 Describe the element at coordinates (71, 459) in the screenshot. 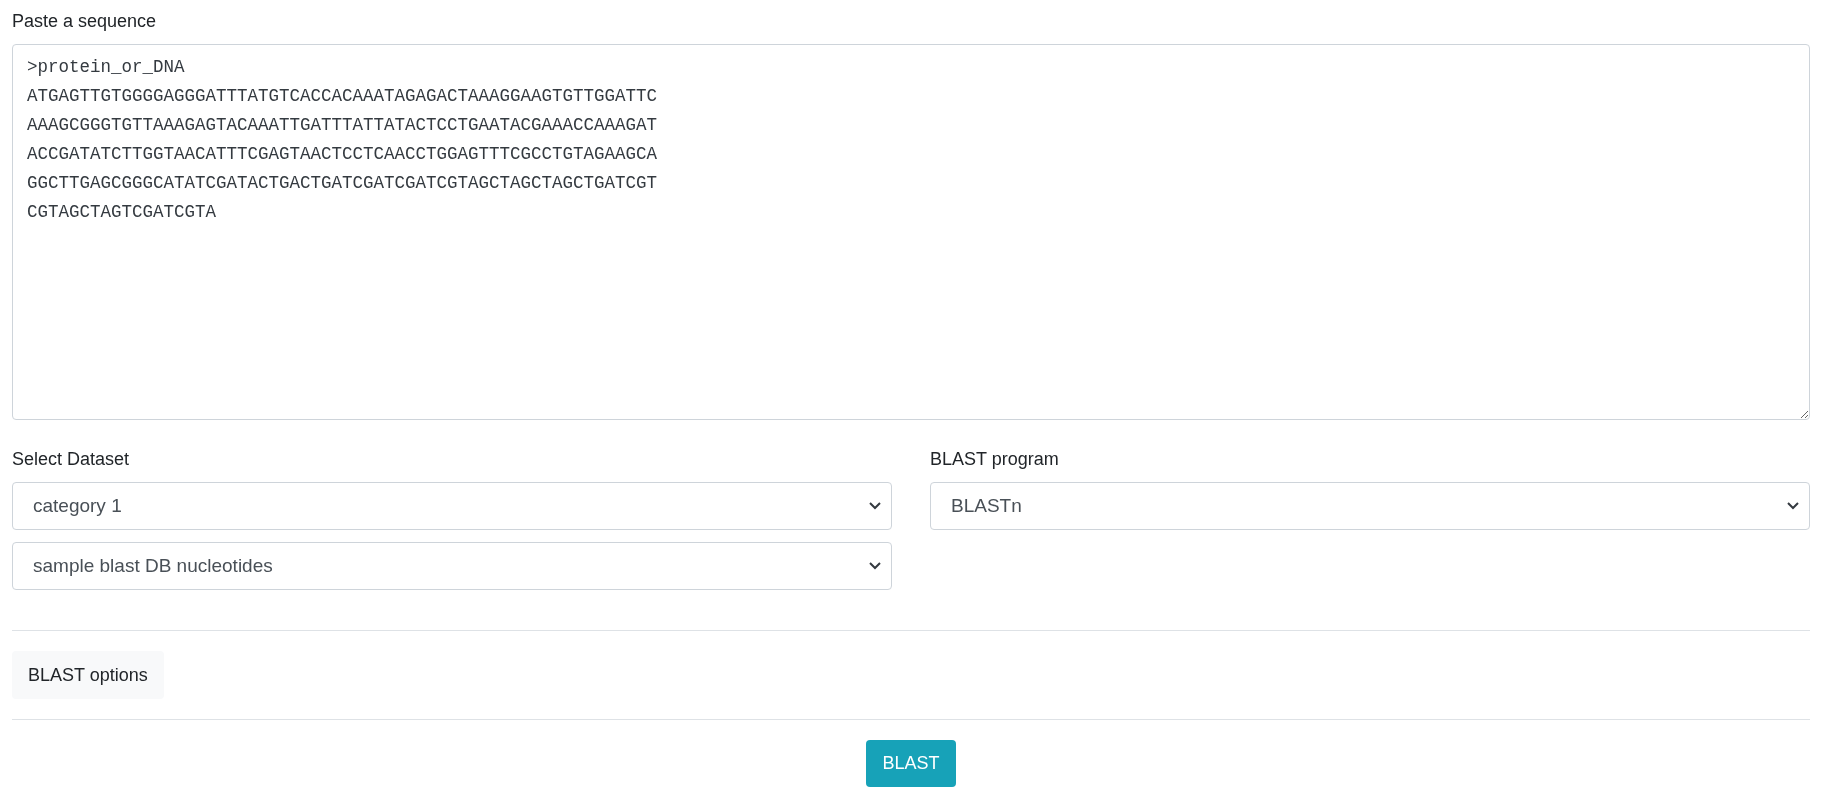

I see `field-label: Select Dataset` at that location.